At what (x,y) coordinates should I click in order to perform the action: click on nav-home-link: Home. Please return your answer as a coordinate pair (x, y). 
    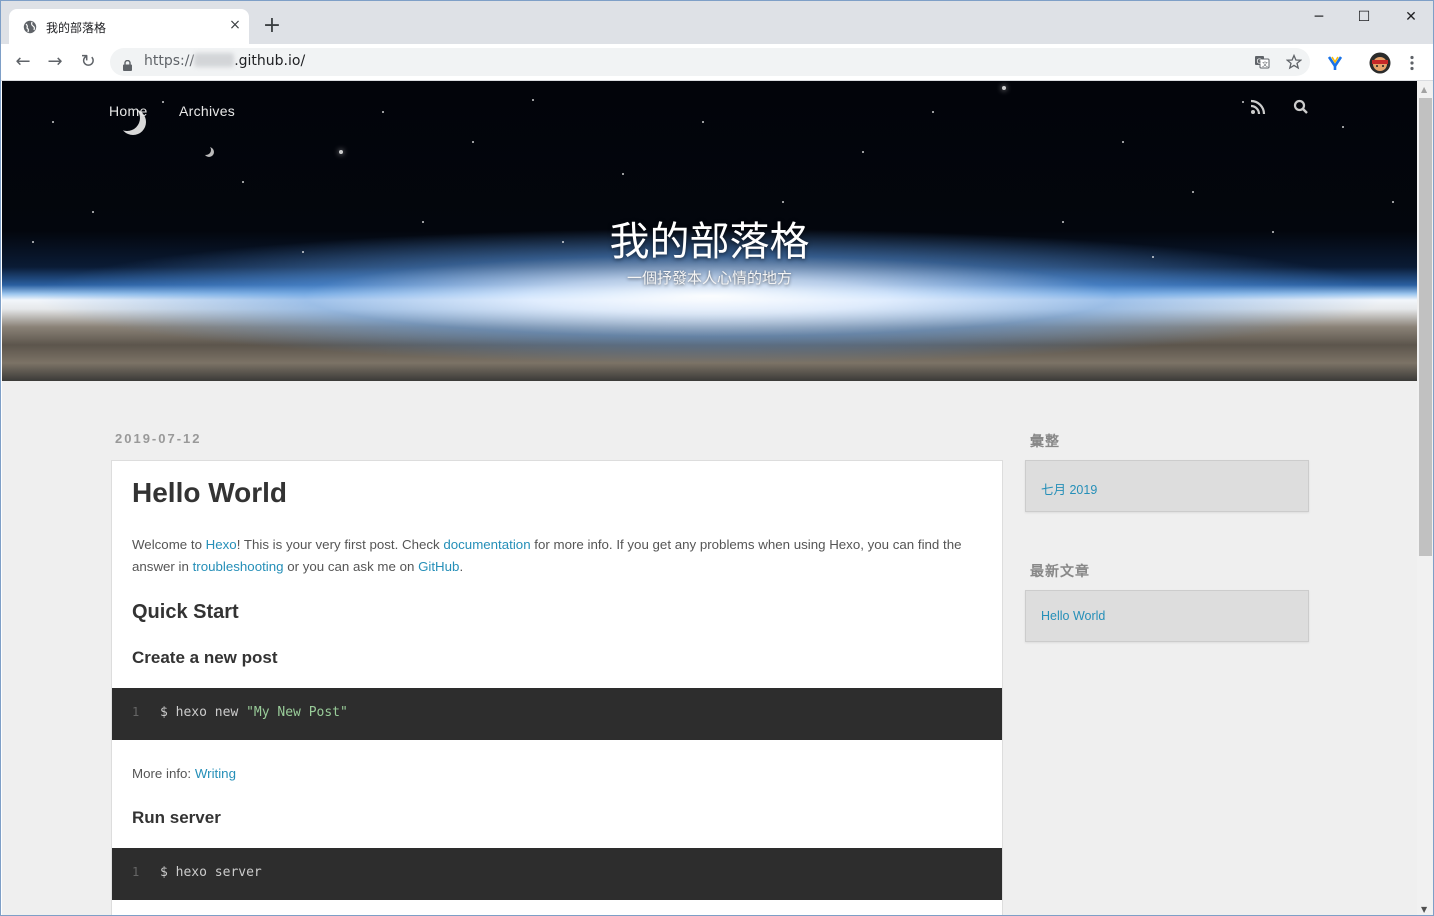
    Looking at the image, I should click on (128, 111).